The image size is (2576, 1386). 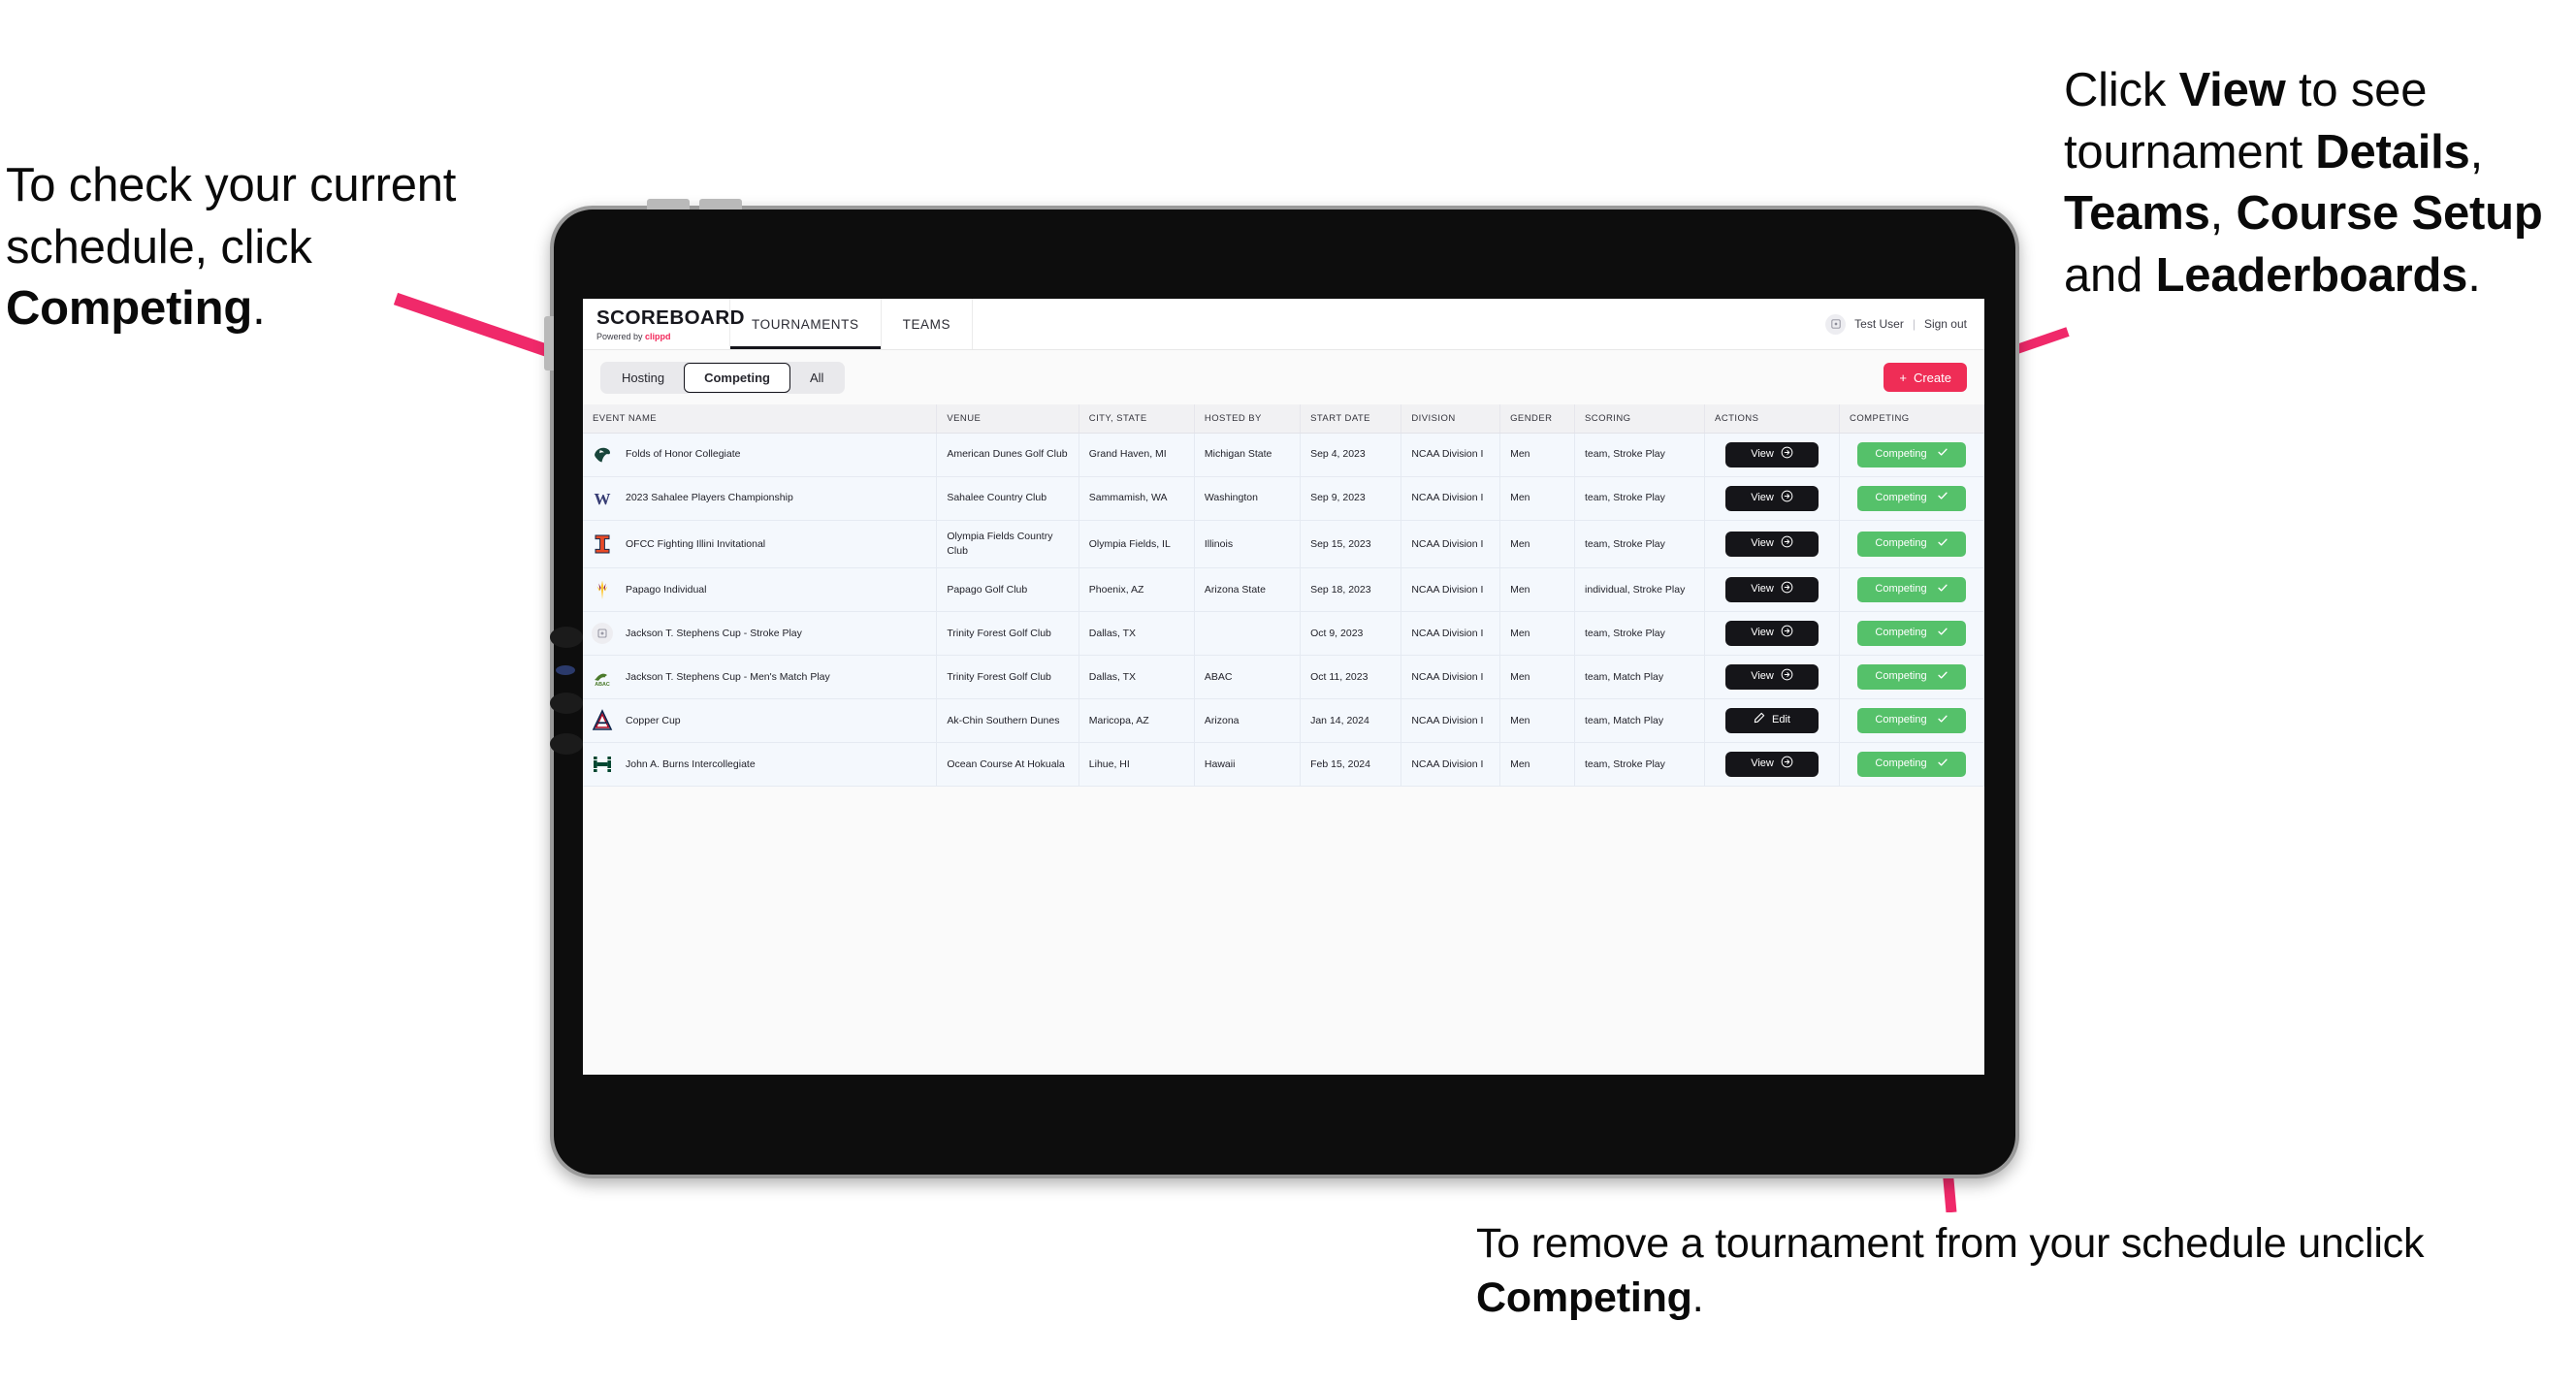 I want to click on annotation-right-comma1: ,, so click(x=2476, y=151).